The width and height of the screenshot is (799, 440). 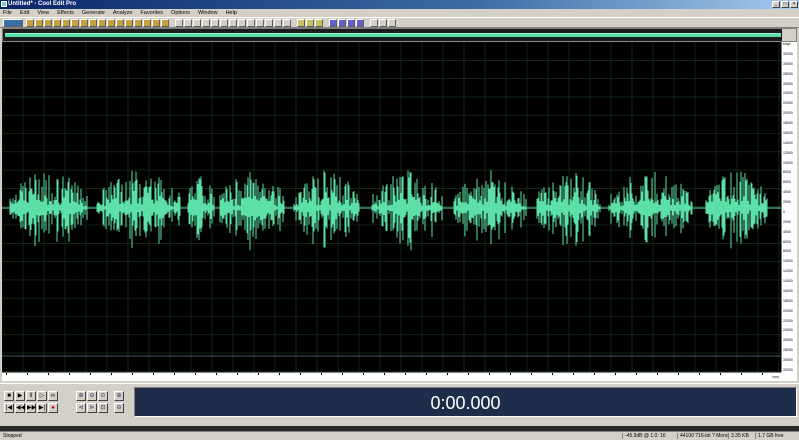 What do you see at coordinates (31, 408) in the screenshot?
I see `fast-forward-button: ▶▶` at bounding box center [31, 408].